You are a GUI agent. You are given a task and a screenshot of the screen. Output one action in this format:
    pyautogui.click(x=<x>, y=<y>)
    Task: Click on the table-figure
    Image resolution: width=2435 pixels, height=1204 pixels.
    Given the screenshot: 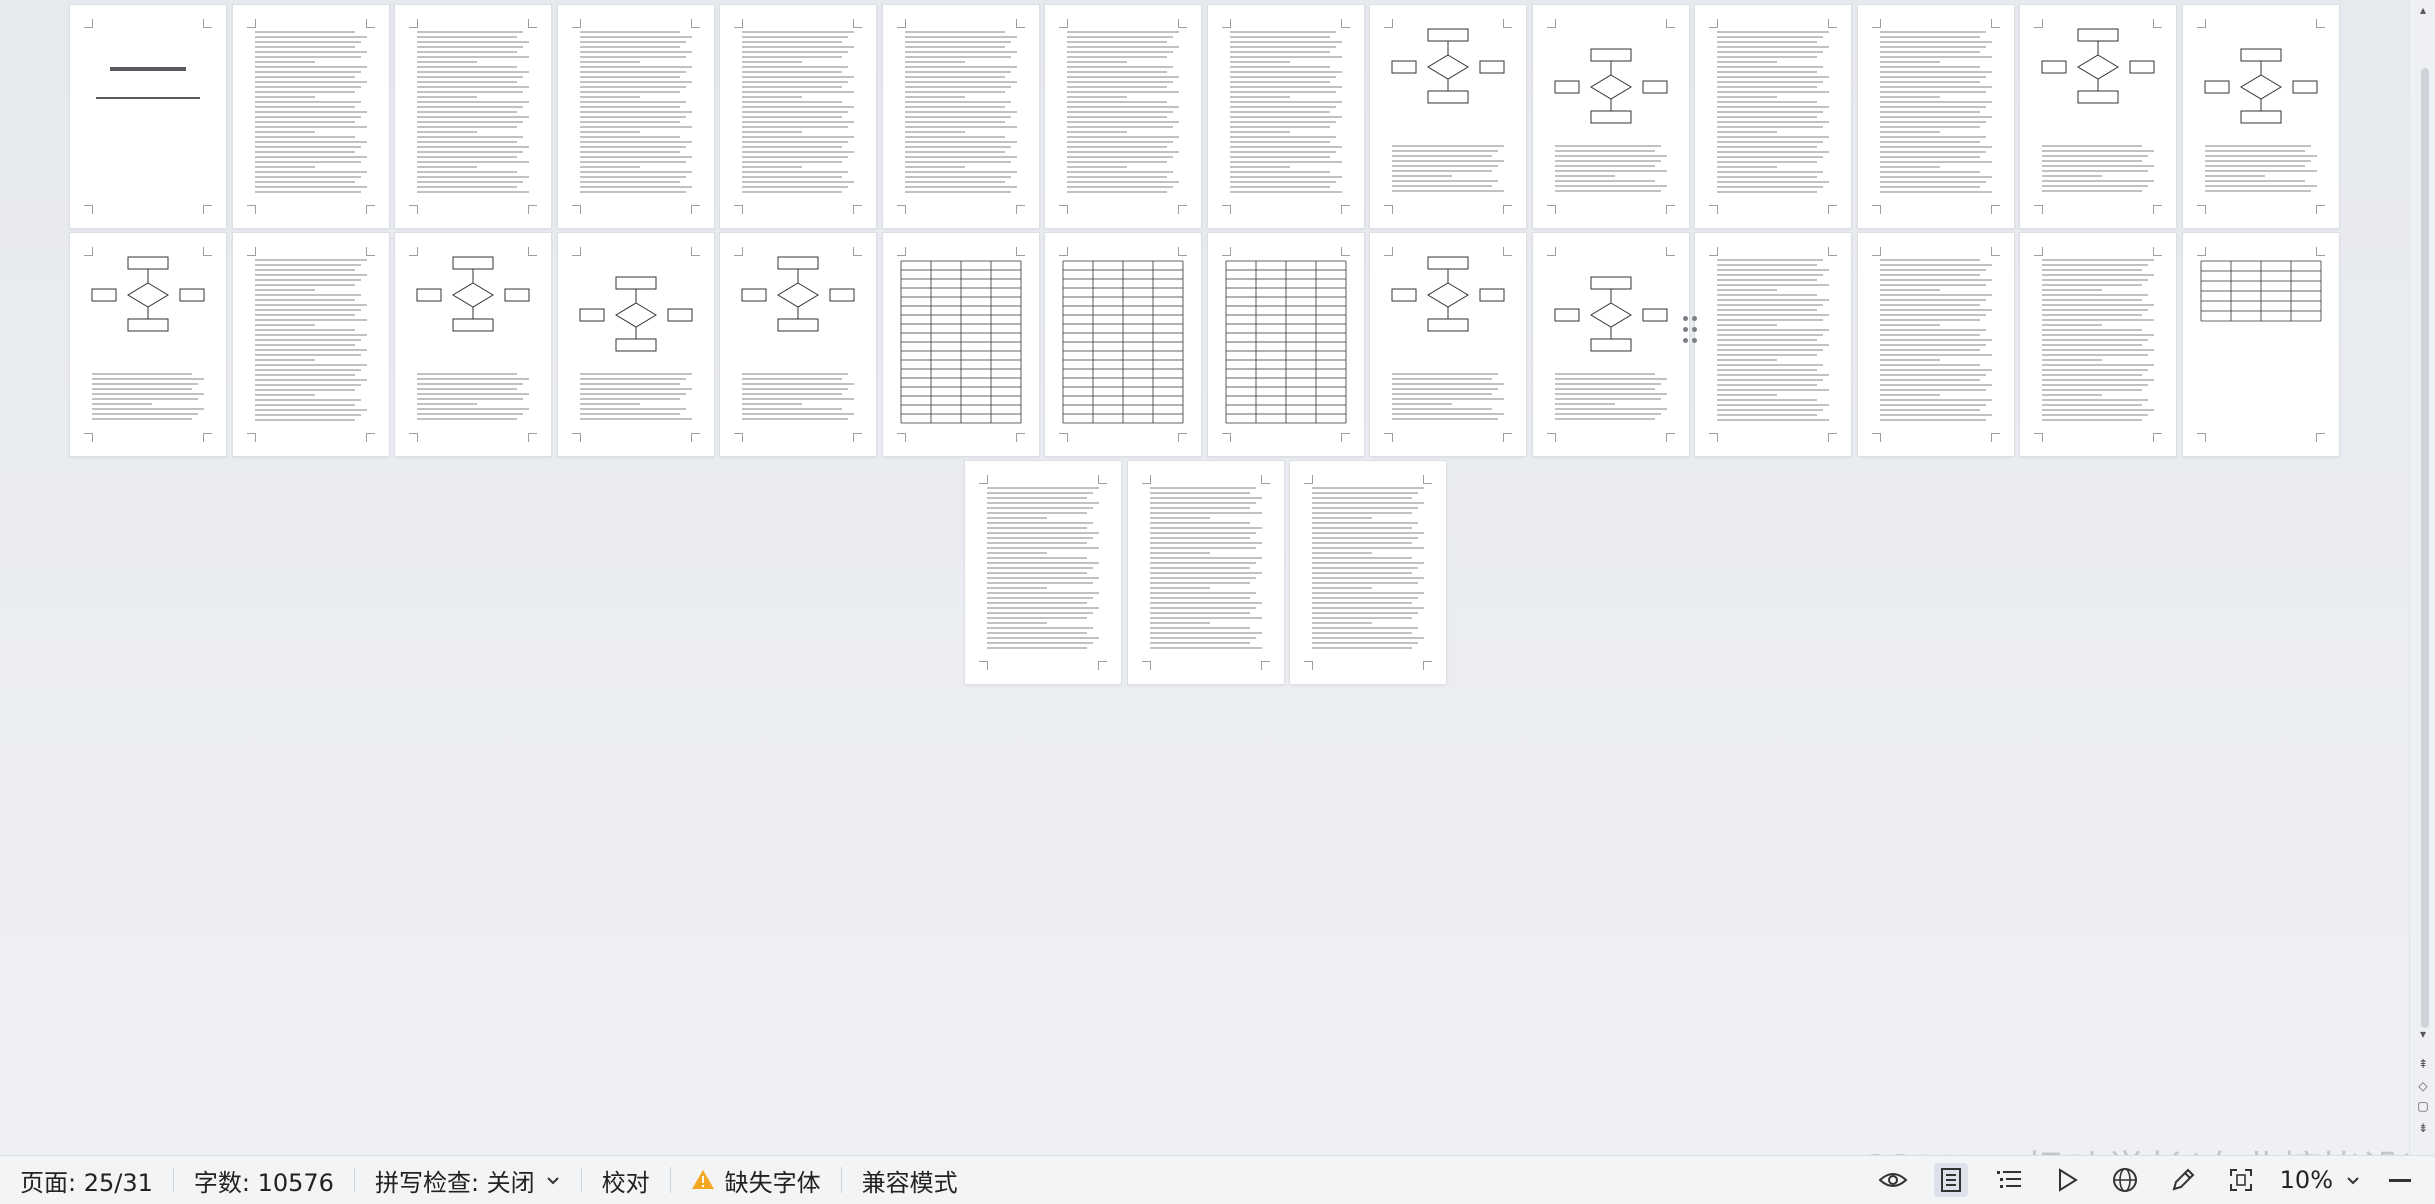 What is the action you would take?
    pyautogui.click(x=1286, y=342)
    